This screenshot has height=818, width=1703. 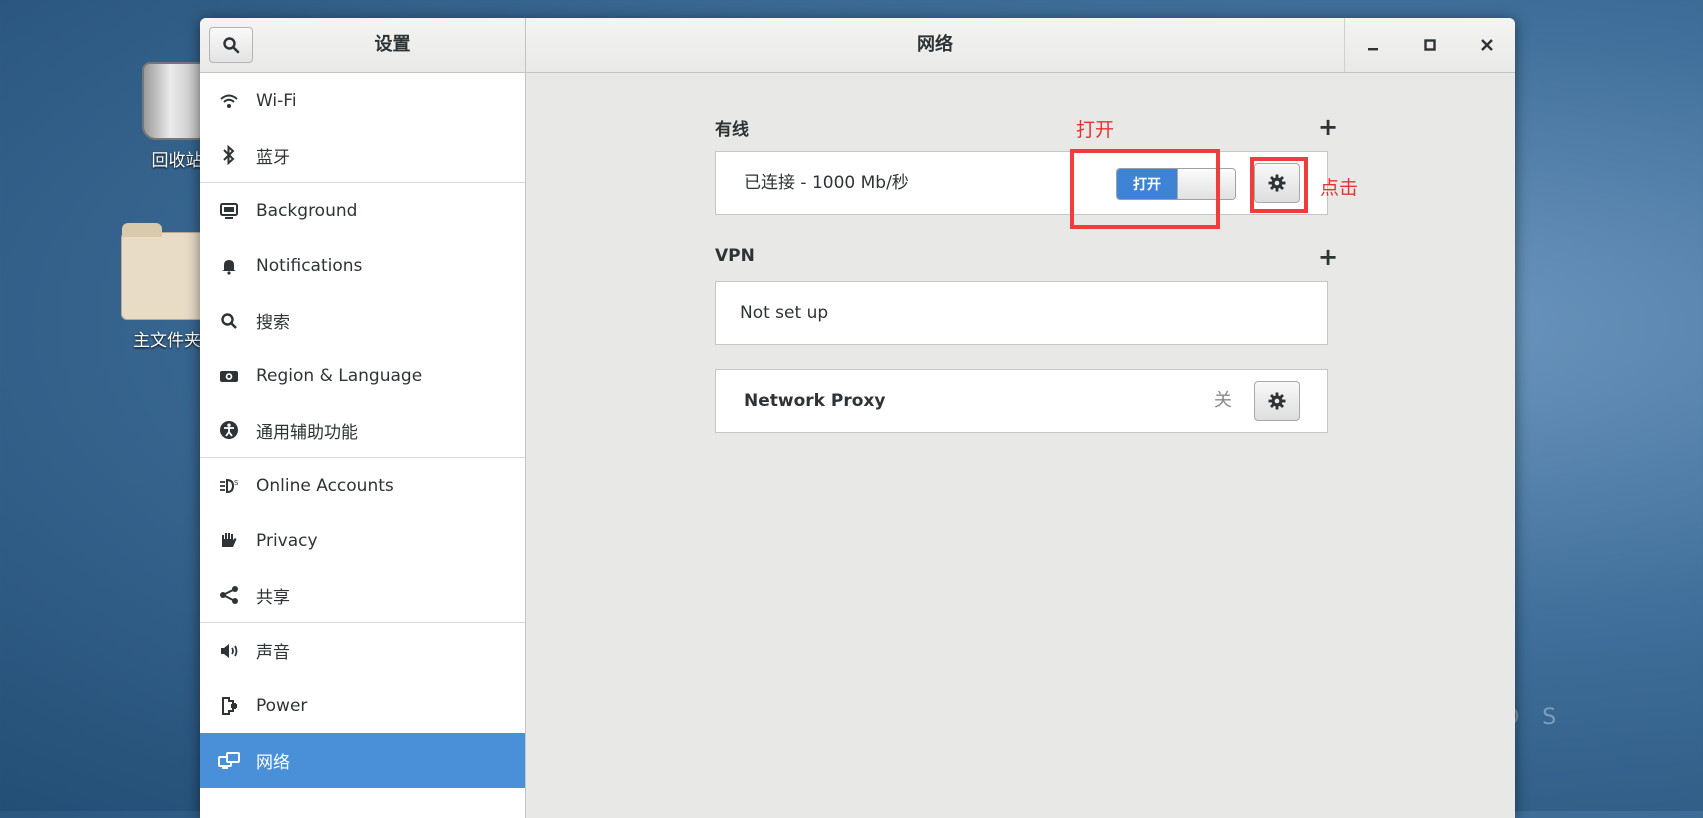 I want to click on sidebar-item-privacy: Privacy, so click(x=362, y=540).